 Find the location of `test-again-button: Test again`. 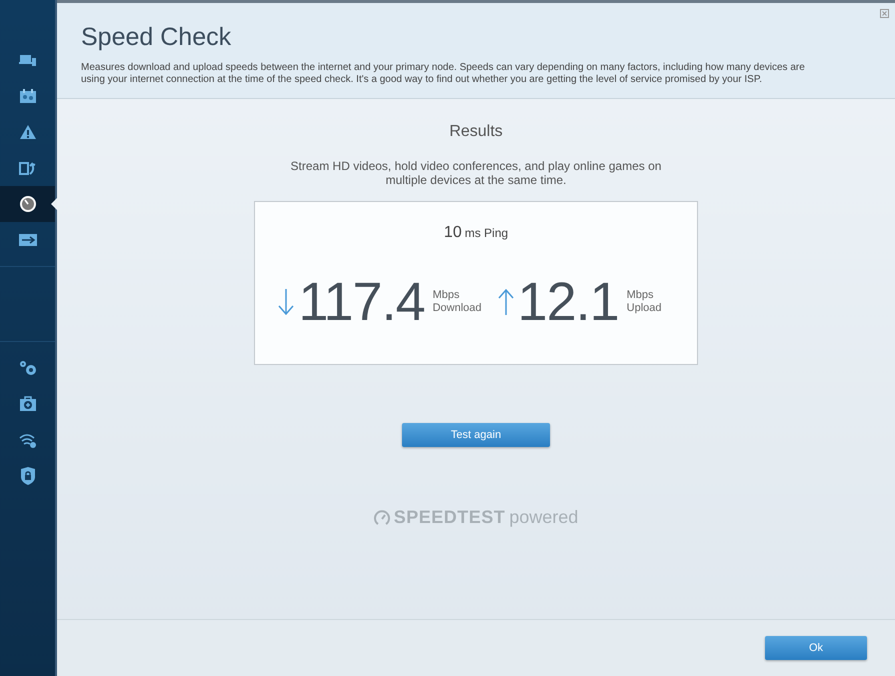

test-again-button: Test again is located at coordinates (476, 435).